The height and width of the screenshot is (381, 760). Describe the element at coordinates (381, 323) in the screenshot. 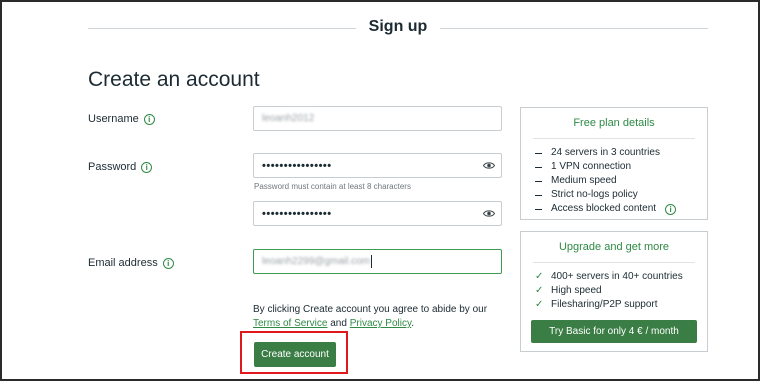

I see `privacy-policy-link: Privacy Policy` at that location.